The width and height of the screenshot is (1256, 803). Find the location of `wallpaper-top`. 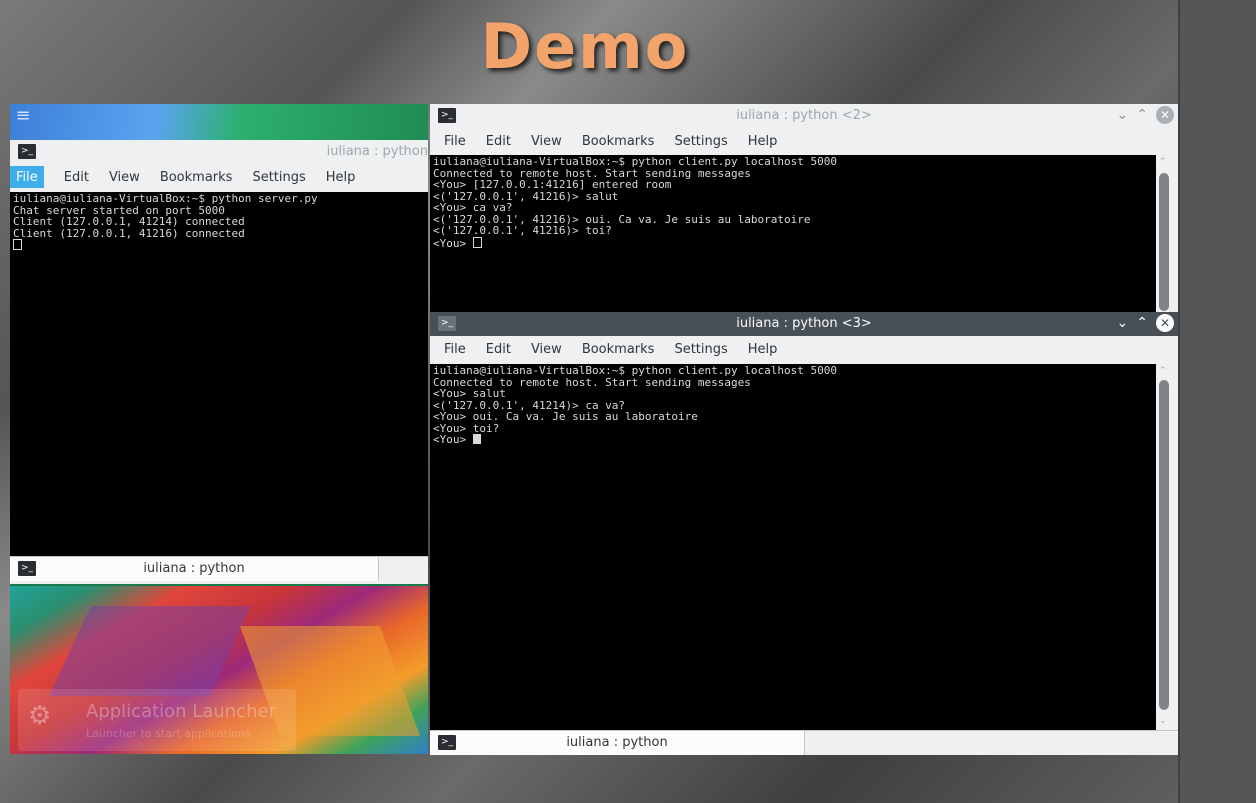

wallpaper-top is located at coordinates (219, 122).